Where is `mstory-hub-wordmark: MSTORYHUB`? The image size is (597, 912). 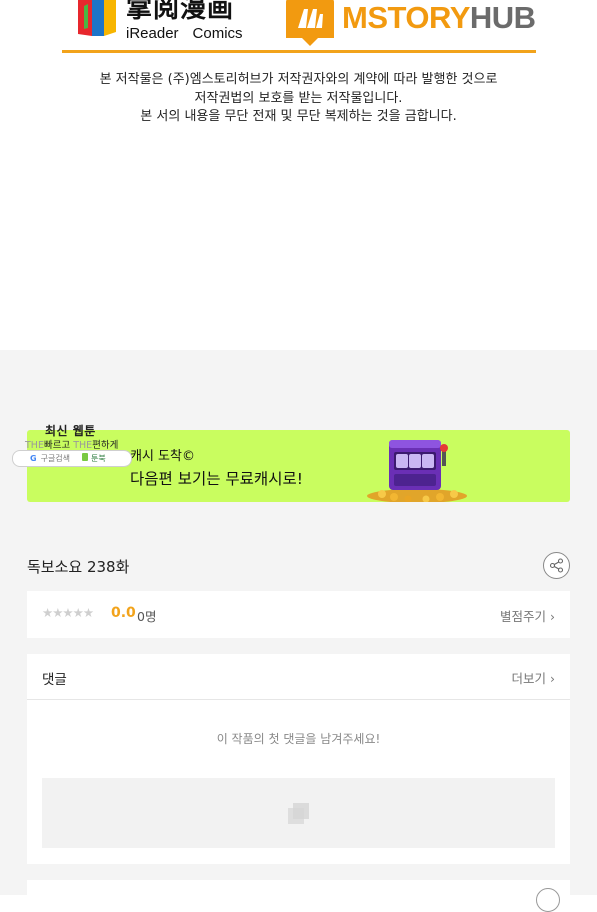
mstory-hub-wordmark: MSTORYHUB is located at coordinates (439, 17).